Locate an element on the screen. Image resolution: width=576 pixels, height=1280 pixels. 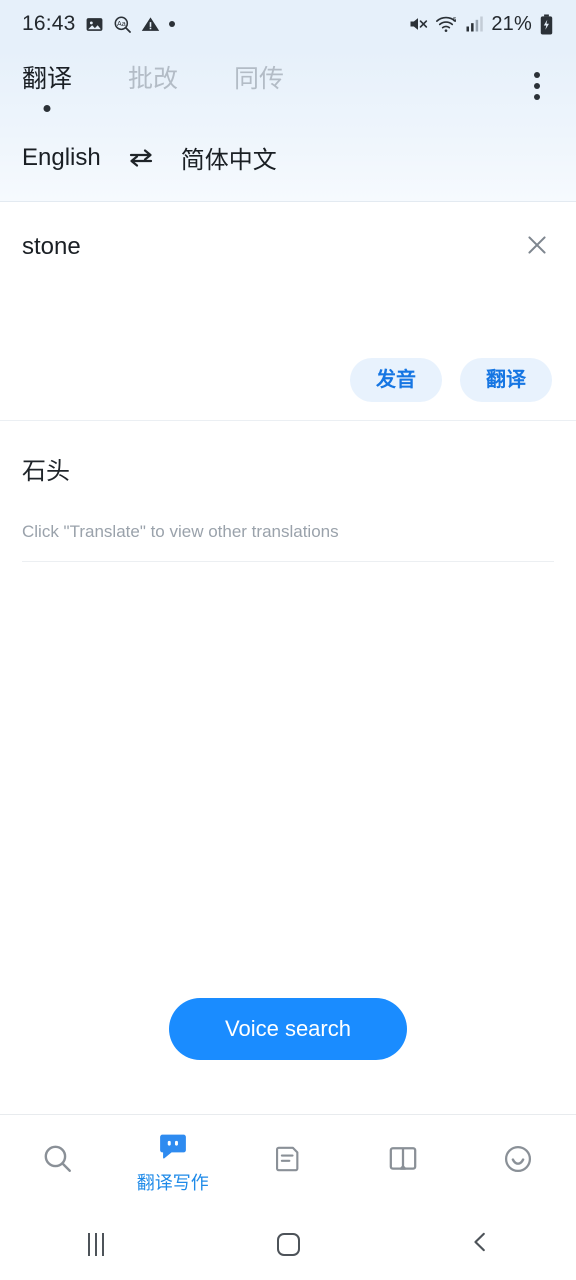
target-language-button: 简体中文 is located at coordinates (229, 157).